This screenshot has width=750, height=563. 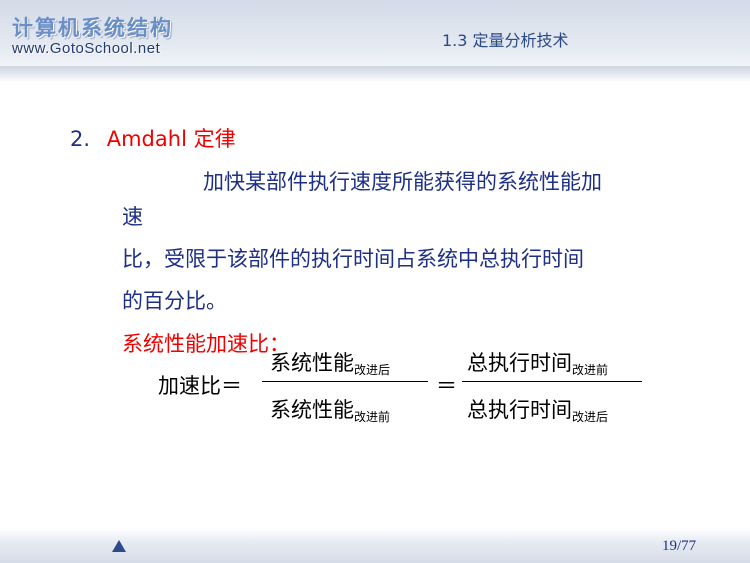 I want to click on frac1-den-sub: 改进前, so click(x=372, y=417).